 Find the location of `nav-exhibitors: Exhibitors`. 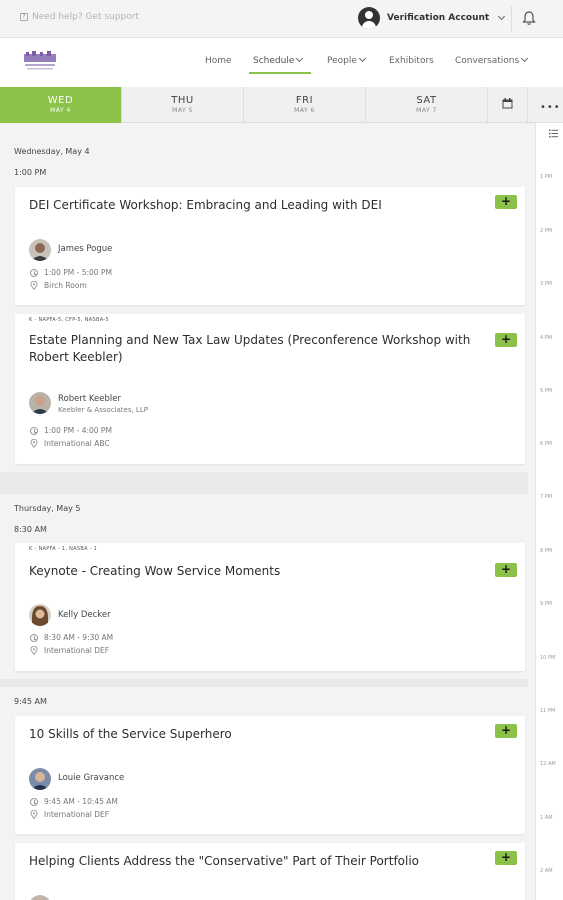

nav-exhibitors: Exhibitors is located at coordinates (411, 61).